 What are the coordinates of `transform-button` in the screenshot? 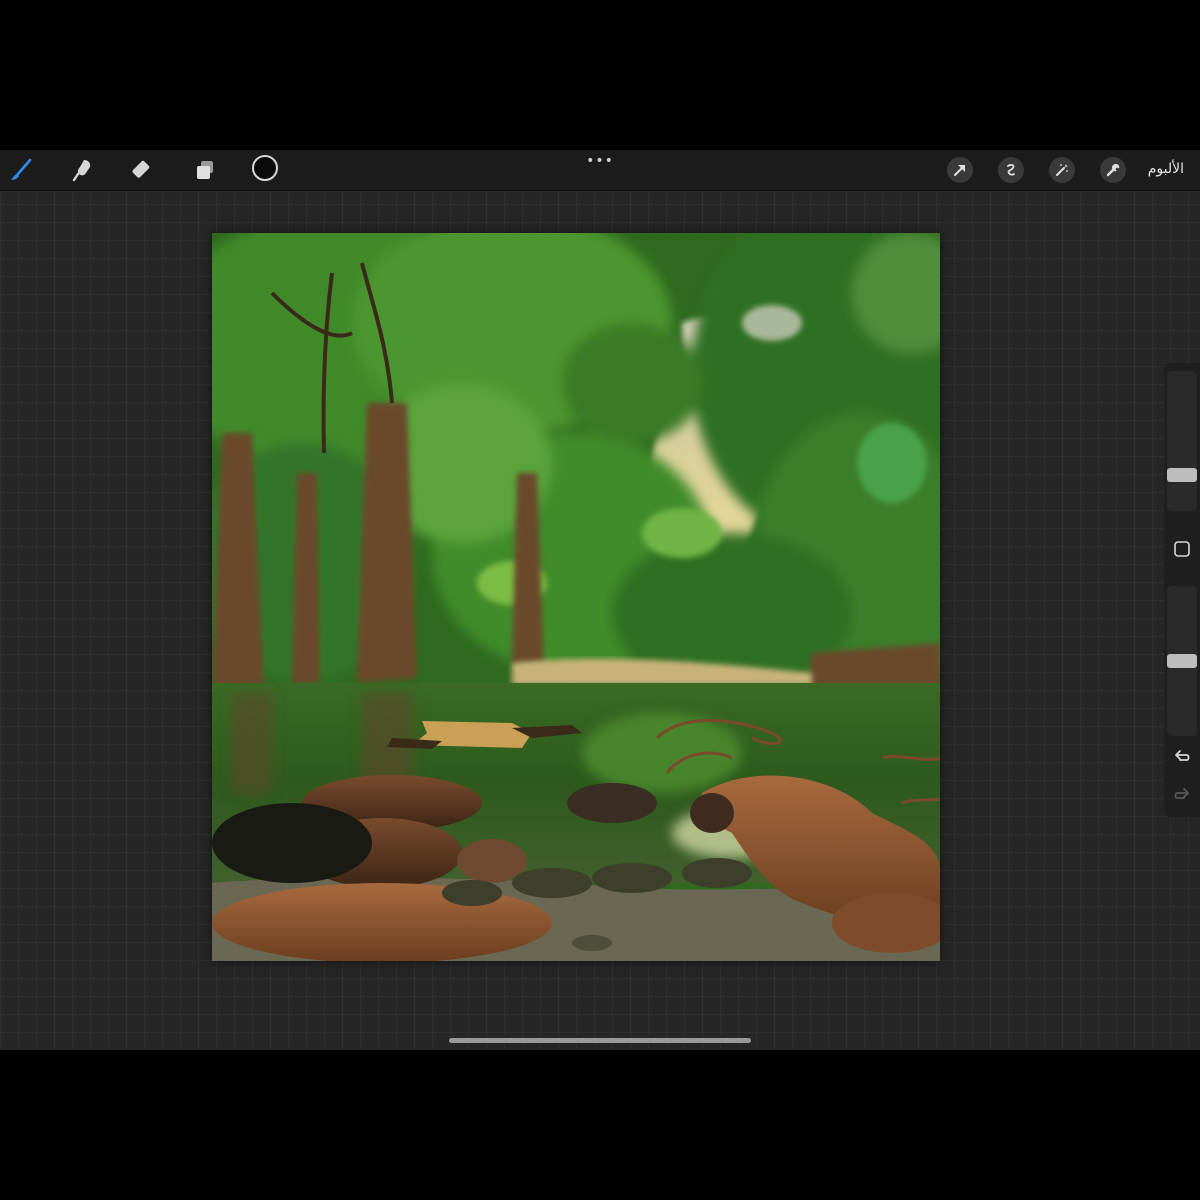 It's located at (960, 170).